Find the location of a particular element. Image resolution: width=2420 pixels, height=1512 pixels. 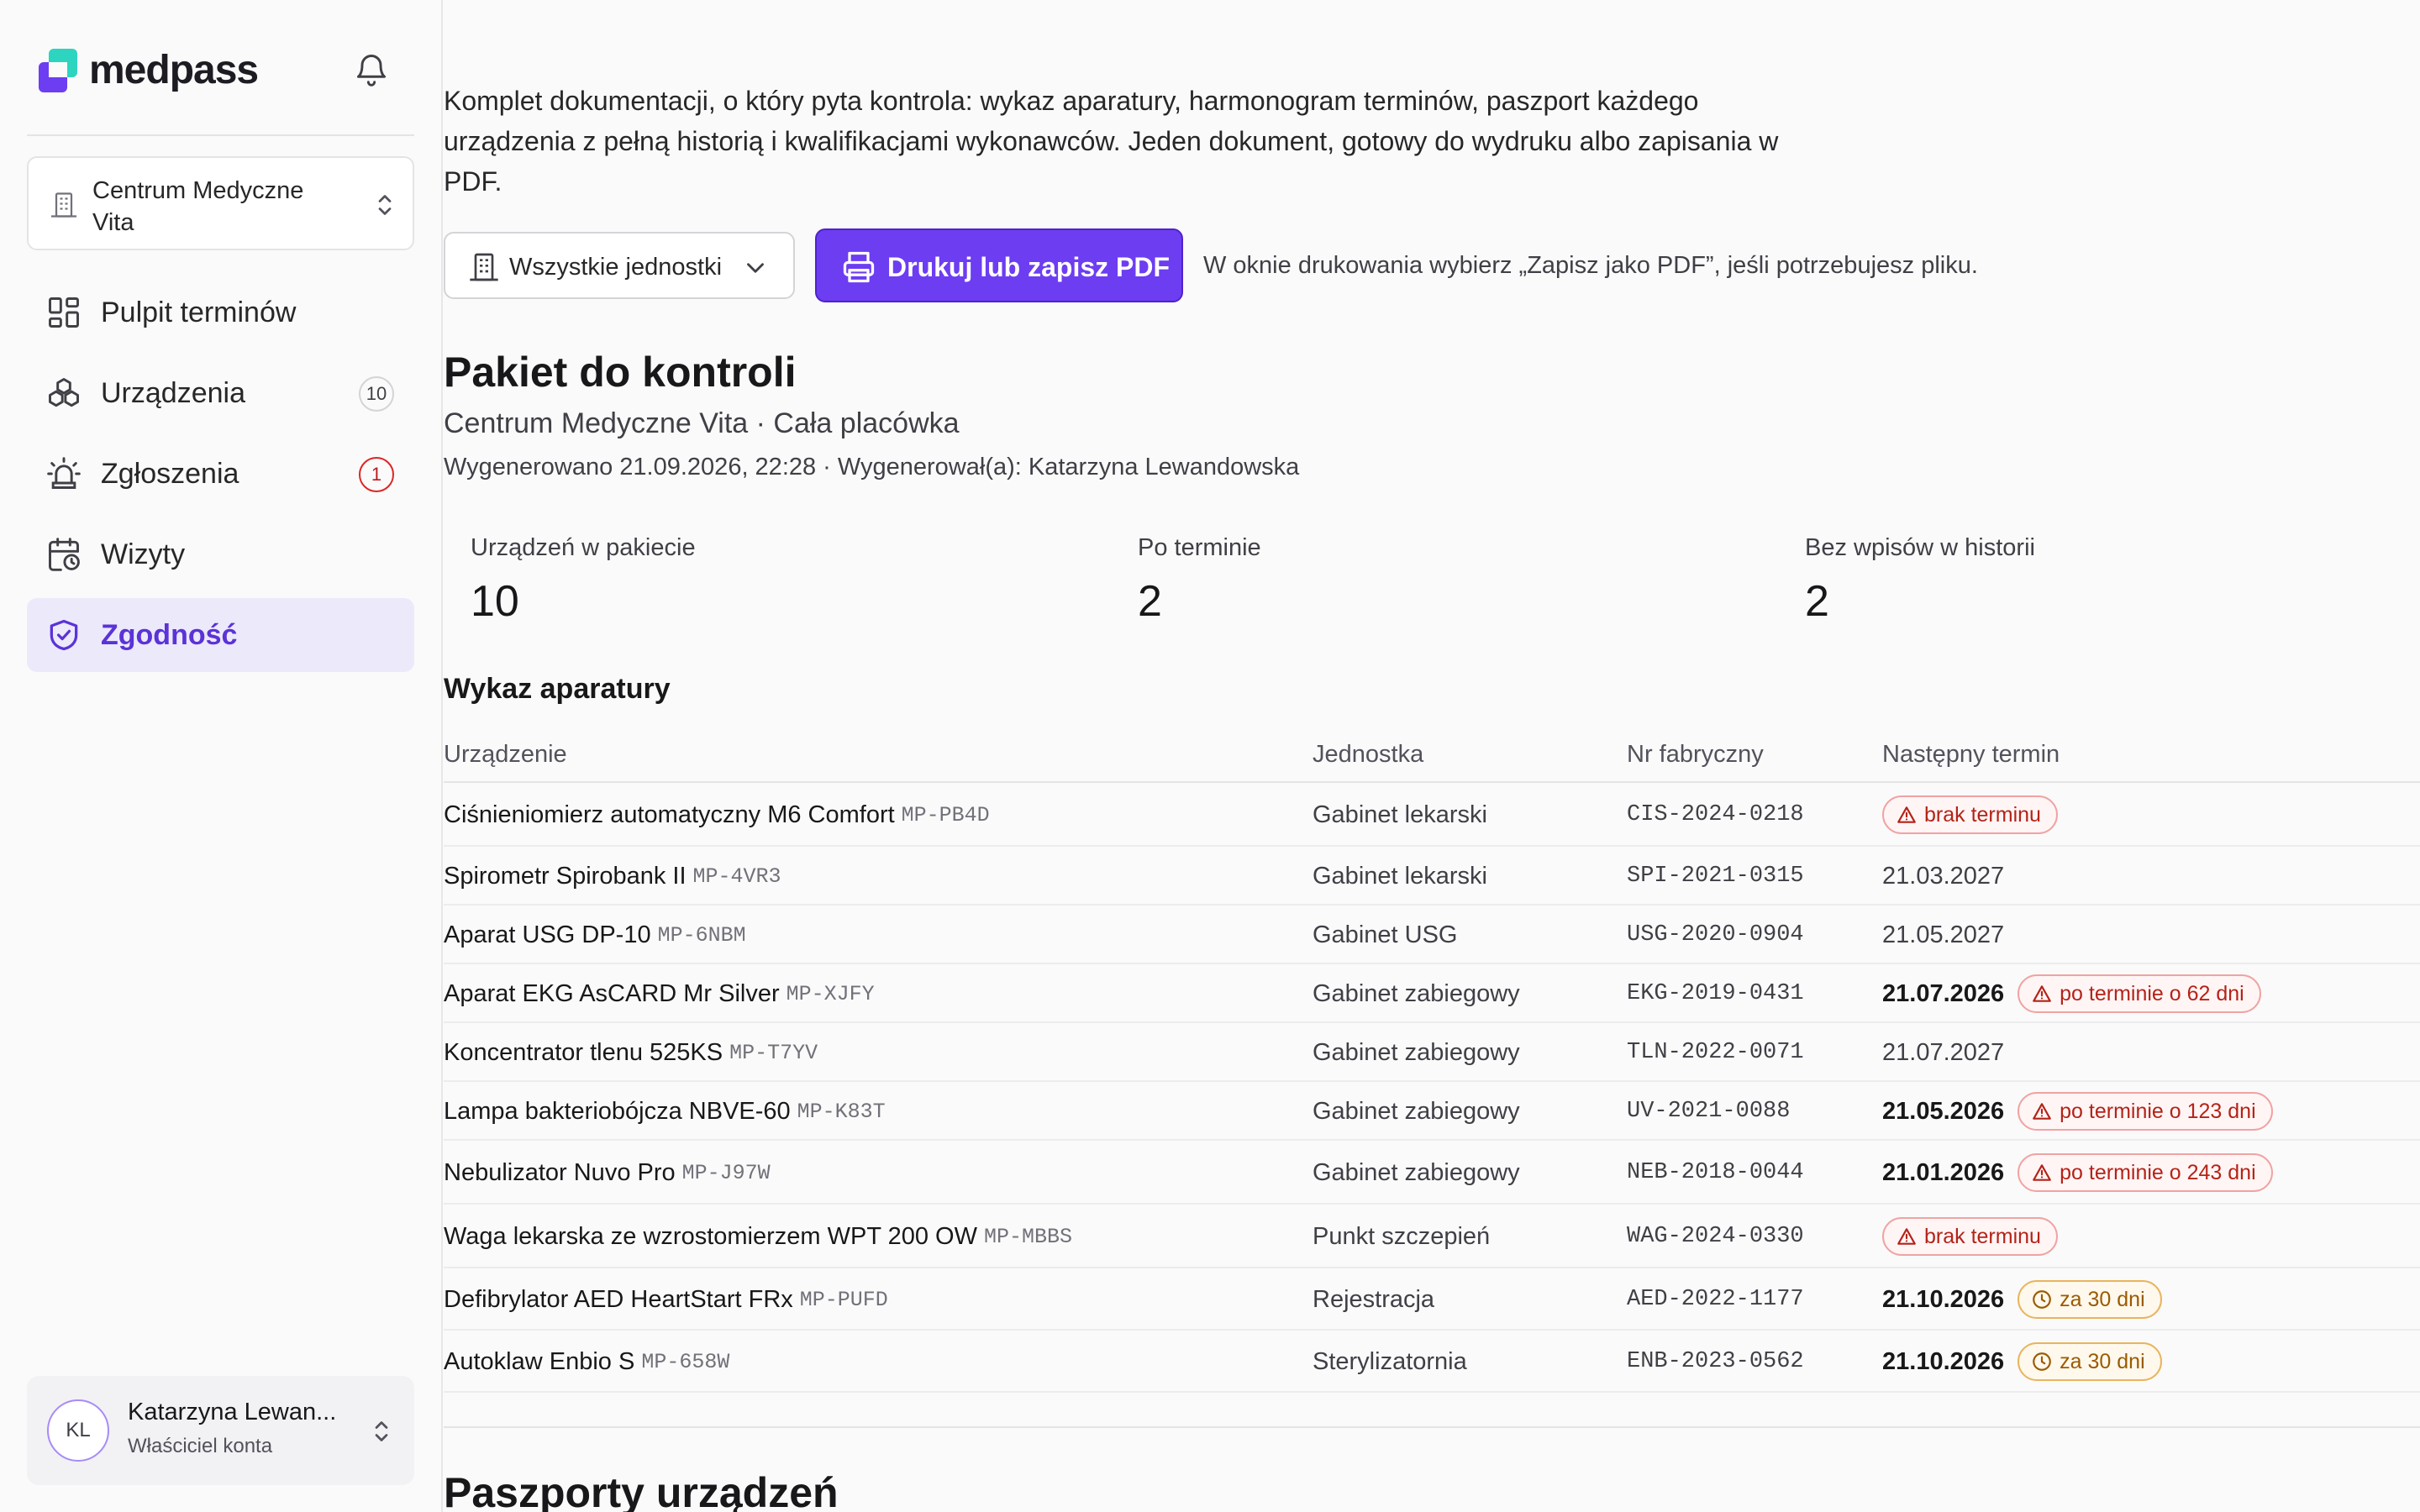

calendar-clock-icon is located at coordinates (64, 554).